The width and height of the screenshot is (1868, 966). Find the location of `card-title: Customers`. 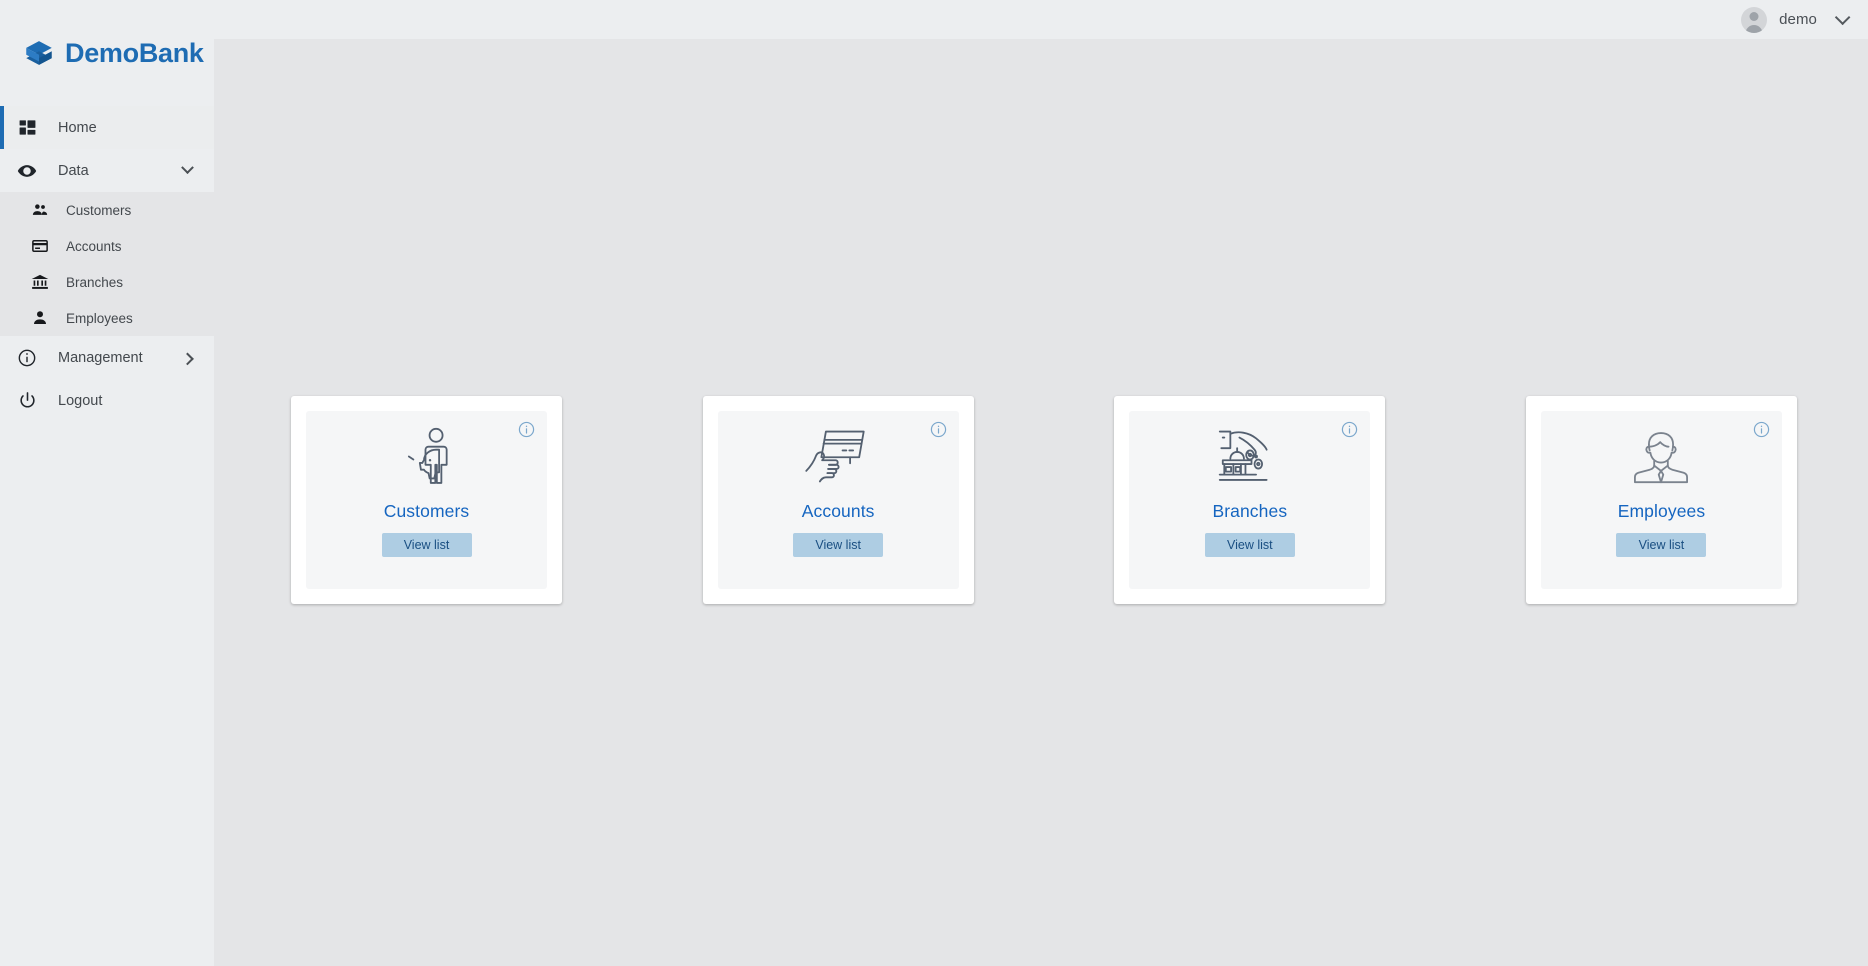

card-title: Customers is located at coordinates (426, 511).